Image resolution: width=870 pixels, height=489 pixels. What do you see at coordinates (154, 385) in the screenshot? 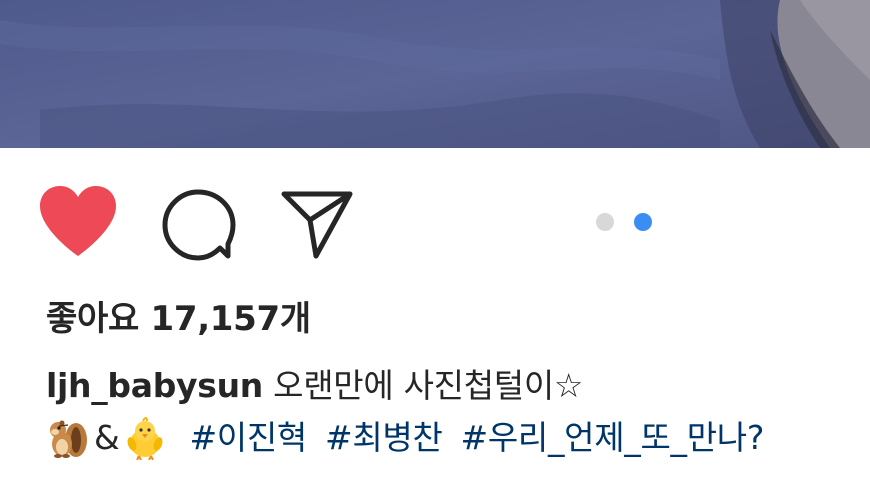
I see `username-link: ljh_babysun` at bounding box center [154, 385].